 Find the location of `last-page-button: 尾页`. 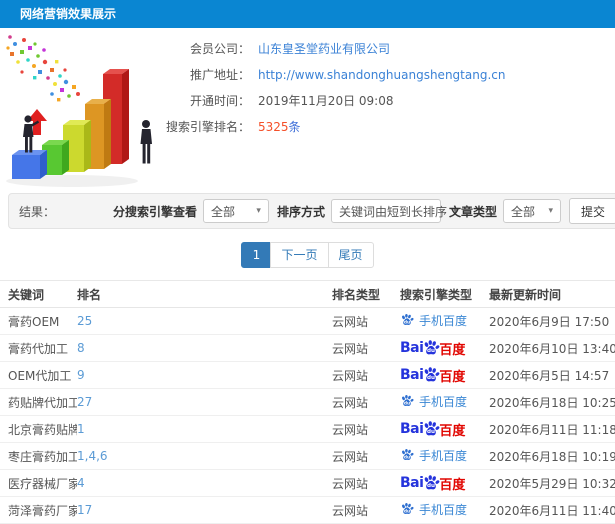

last-page-button: 尾页 is located at coordinates (350, 255).